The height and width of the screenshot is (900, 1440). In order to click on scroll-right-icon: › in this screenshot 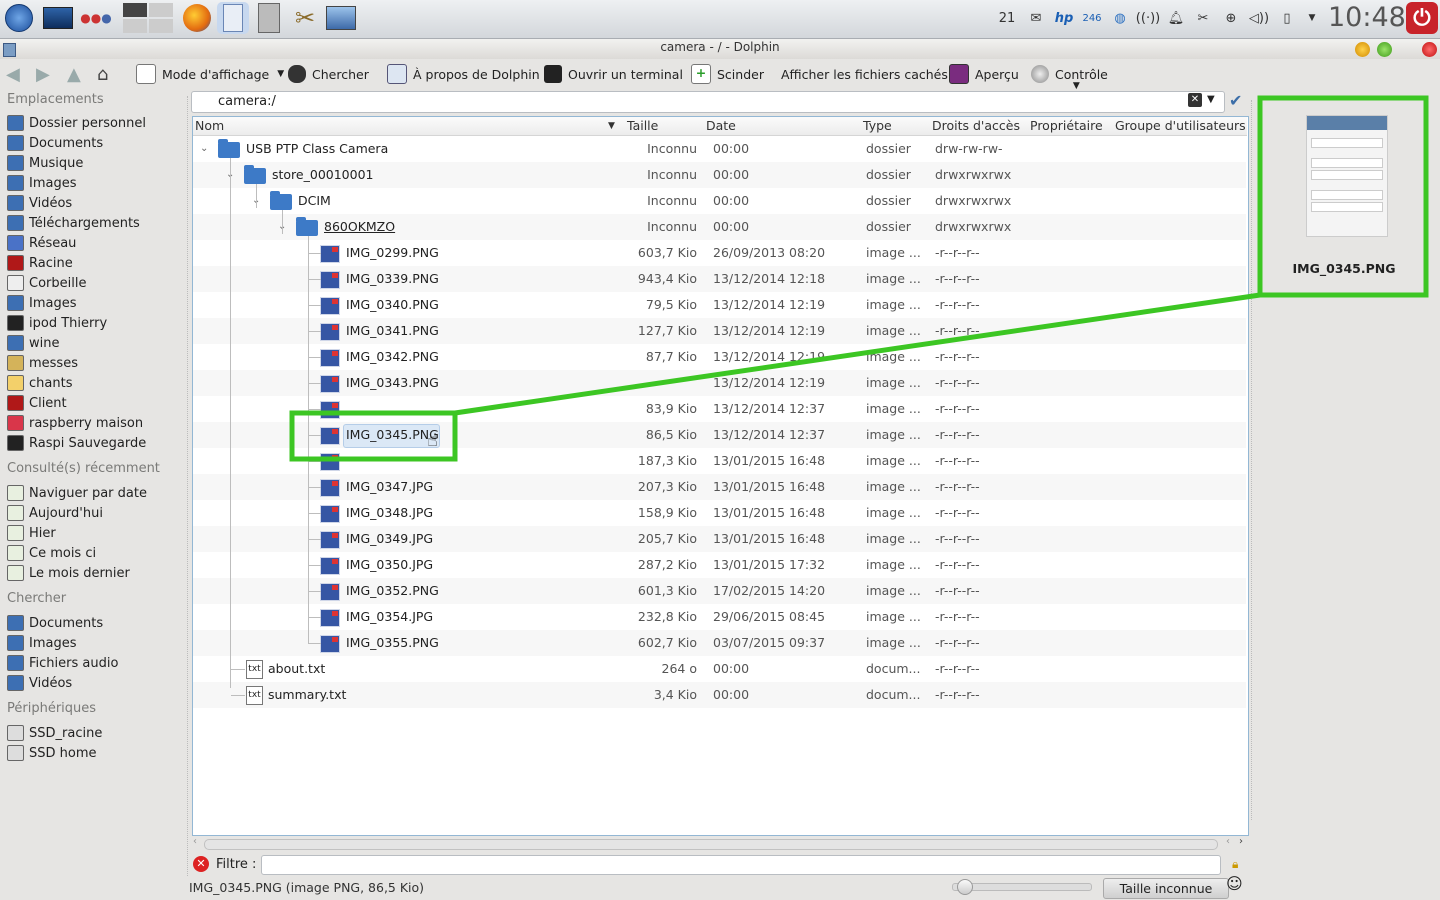, I will do `click(1241, 841)`.